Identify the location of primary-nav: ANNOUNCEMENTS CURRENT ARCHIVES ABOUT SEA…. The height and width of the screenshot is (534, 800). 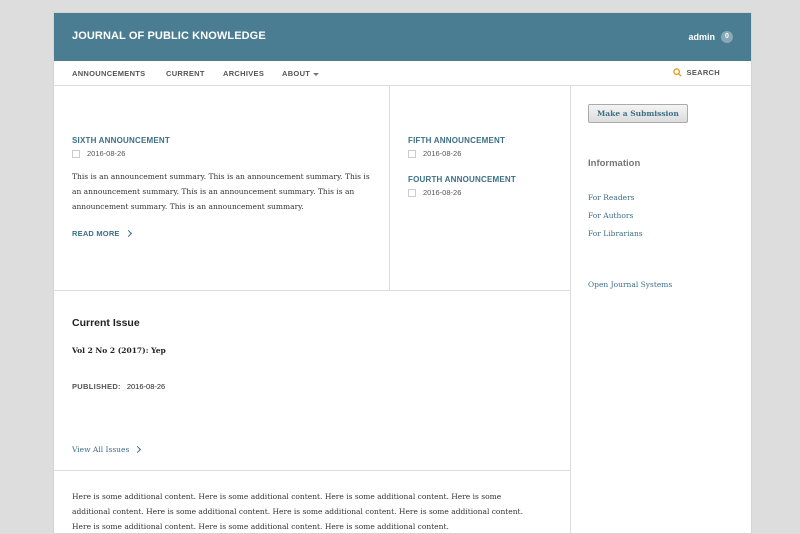
(402, 73).